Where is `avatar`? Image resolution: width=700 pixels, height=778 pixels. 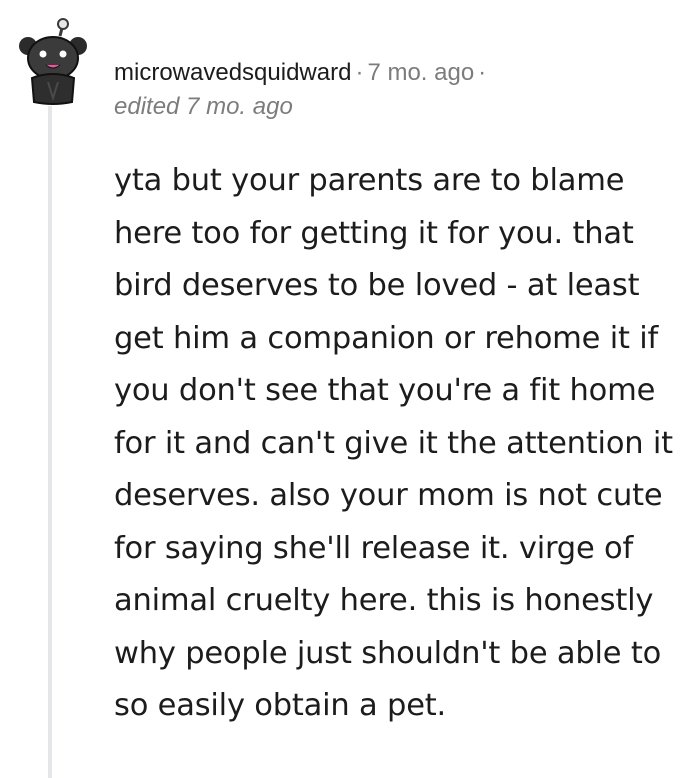 avatar is located at coordinates (53, 62).